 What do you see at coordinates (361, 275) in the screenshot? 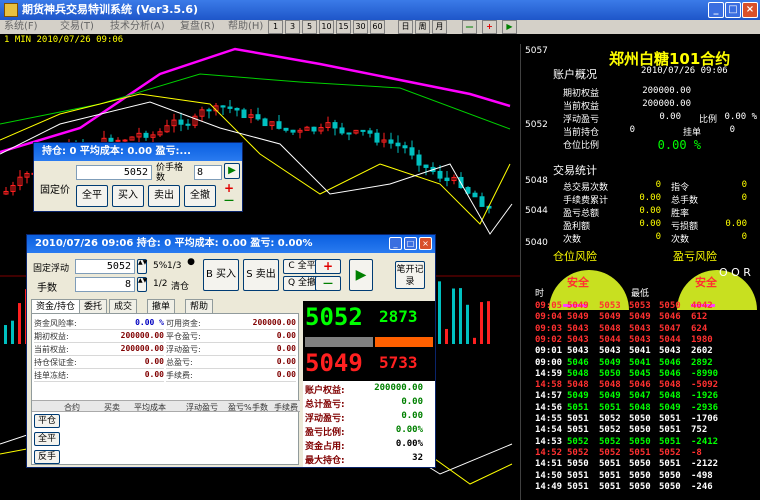
I see `order-play-button: ▶` at bounding box center [361, 275].